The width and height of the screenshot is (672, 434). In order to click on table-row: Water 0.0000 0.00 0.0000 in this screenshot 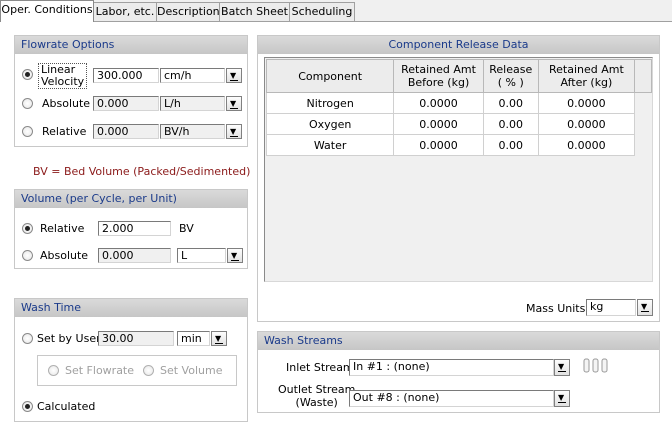, I will do `click(458, 145)`.